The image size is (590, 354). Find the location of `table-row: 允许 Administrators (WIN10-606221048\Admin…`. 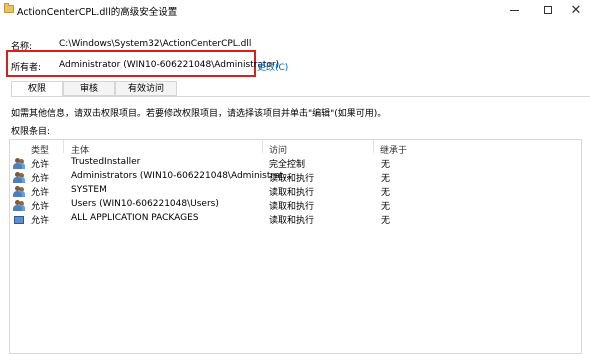

table-row: 允许 Administrators (WIN10-606221048\Admin… is located at coordinates (295, 177).